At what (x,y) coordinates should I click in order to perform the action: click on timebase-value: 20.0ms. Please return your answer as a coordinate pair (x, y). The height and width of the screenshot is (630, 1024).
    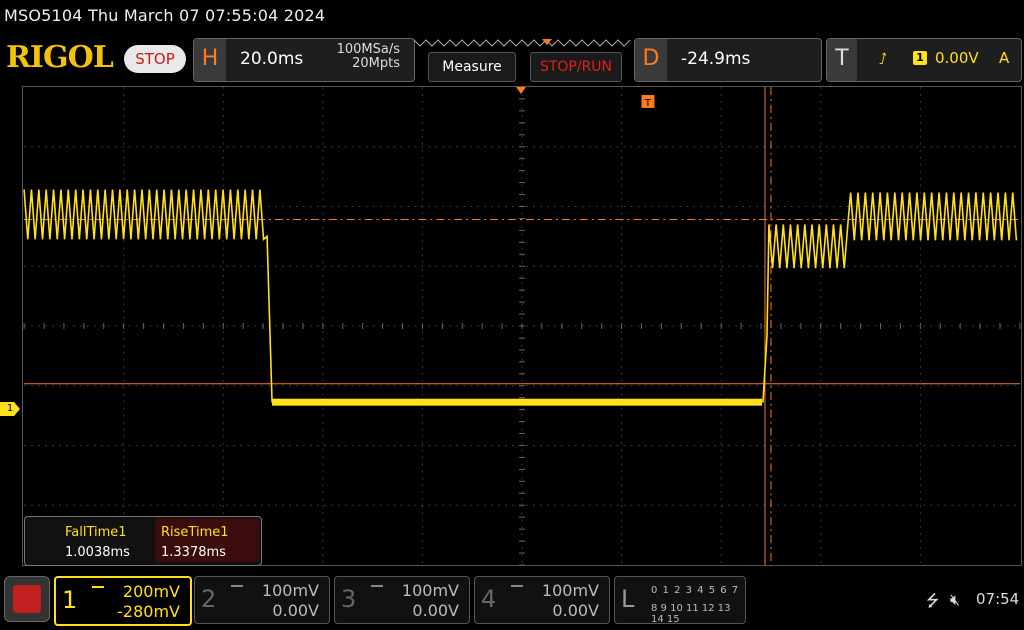
    Looking at the image, I should click on (272, 59).